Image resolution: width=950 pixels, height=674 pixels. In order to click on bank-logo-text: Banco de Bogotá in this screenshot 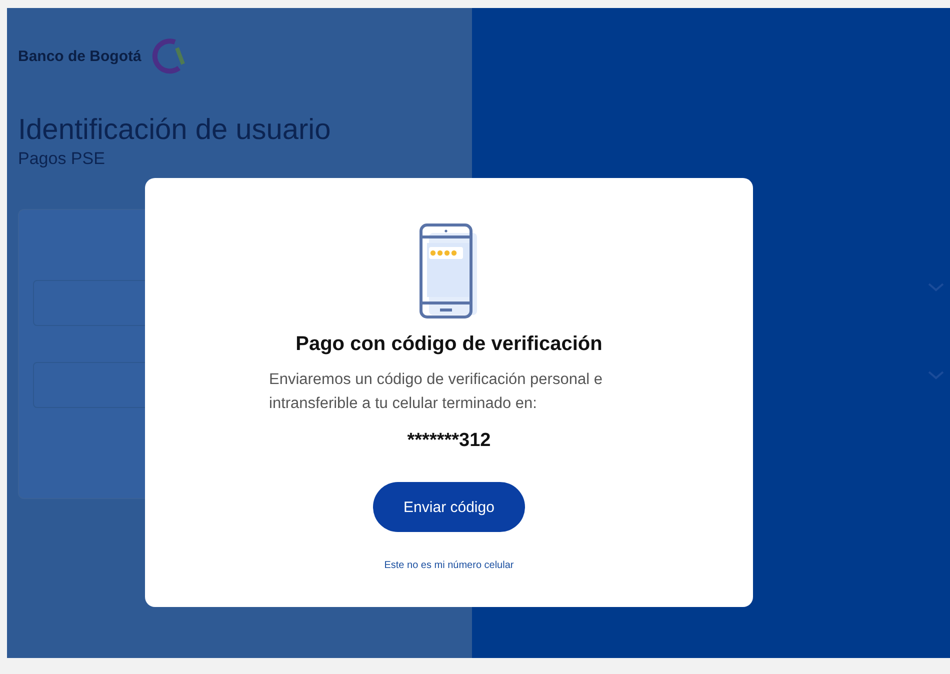, I will do `click(80, 56)`.